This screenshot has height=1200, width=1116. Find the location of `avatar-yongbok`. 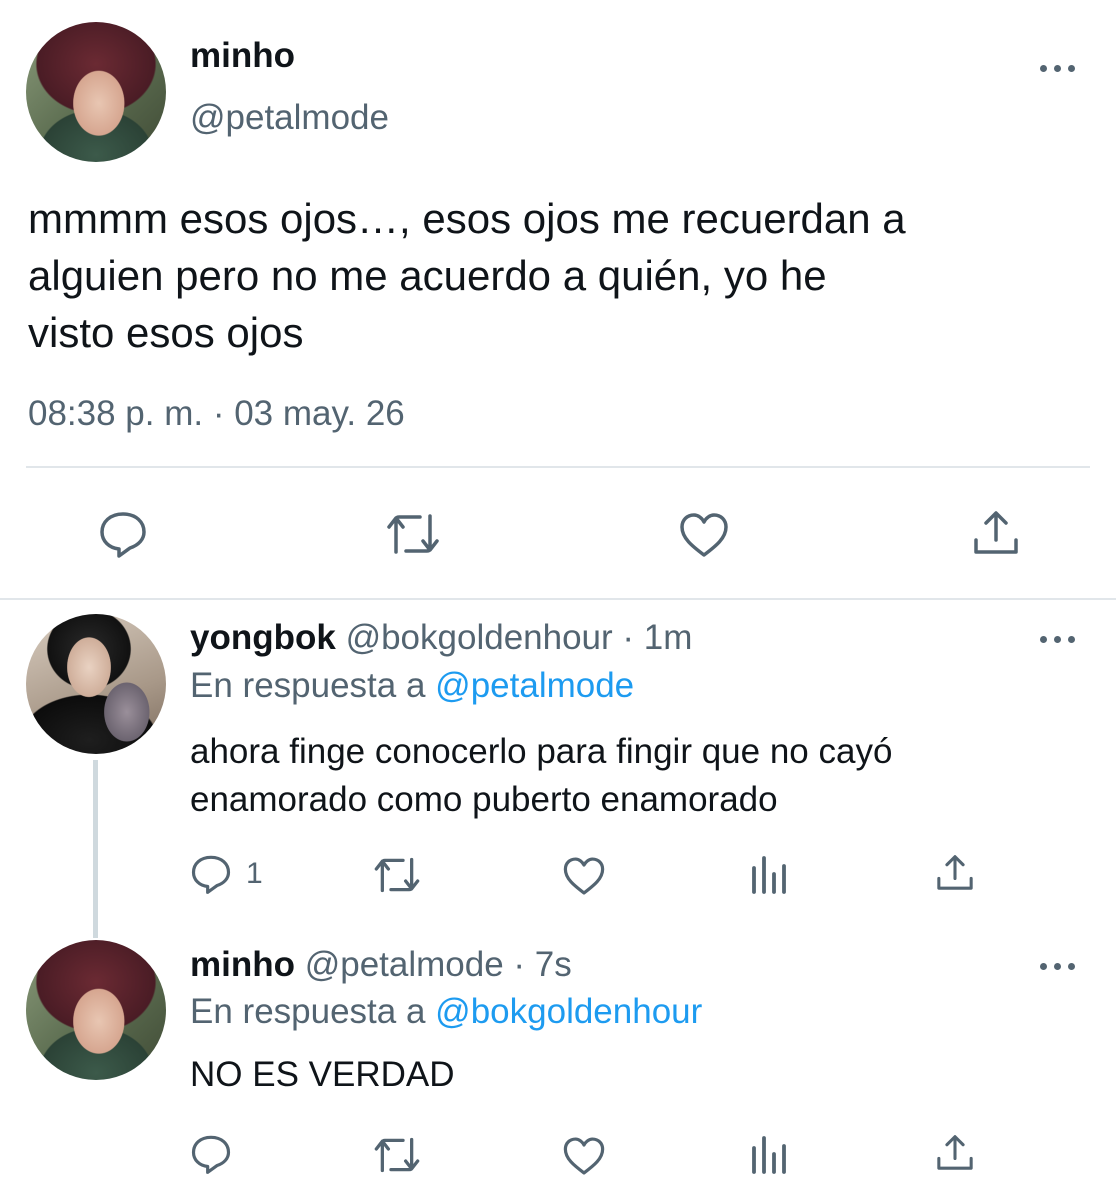

avatar-yongbok is located at coordinates (96, 684).